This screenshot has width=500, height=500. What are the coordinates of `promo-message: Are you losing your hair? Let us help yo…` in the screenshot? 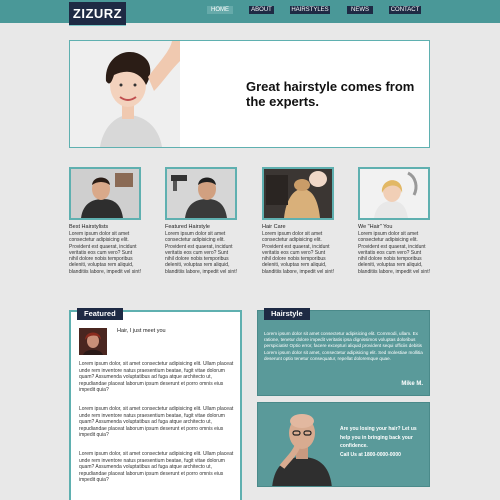 It's located at (378, 438).